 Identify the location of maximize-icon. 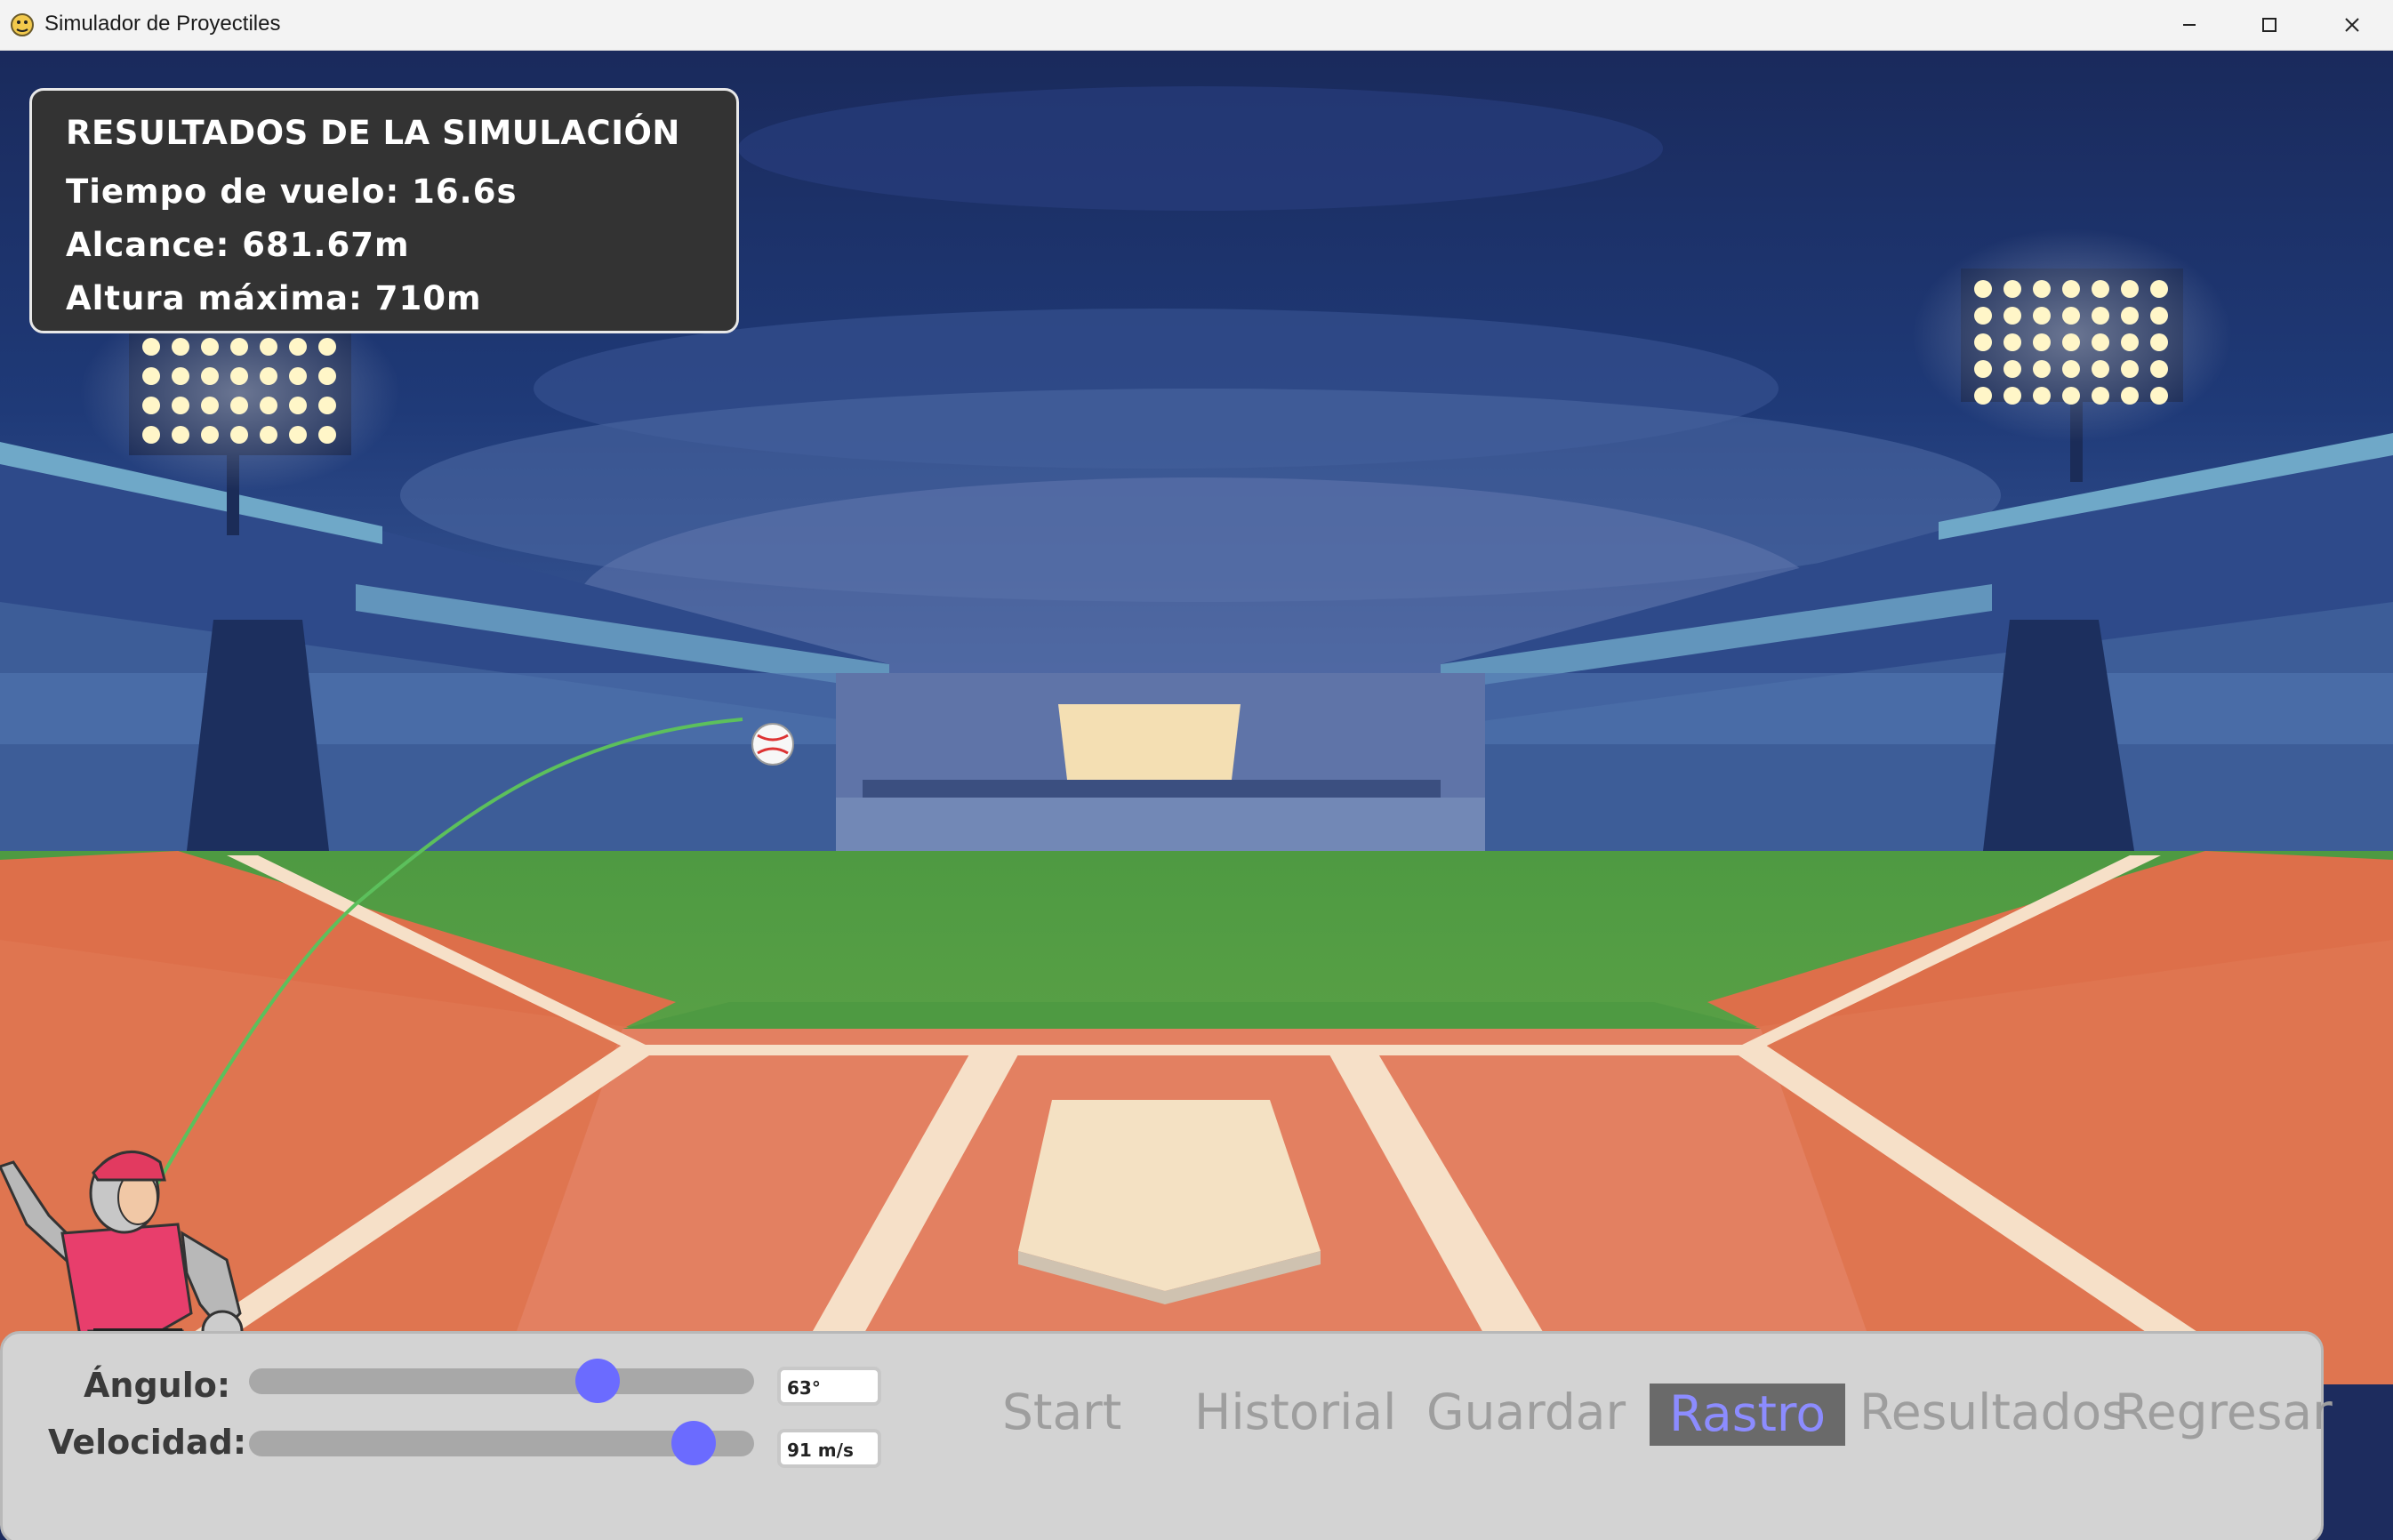
(2269, 25).